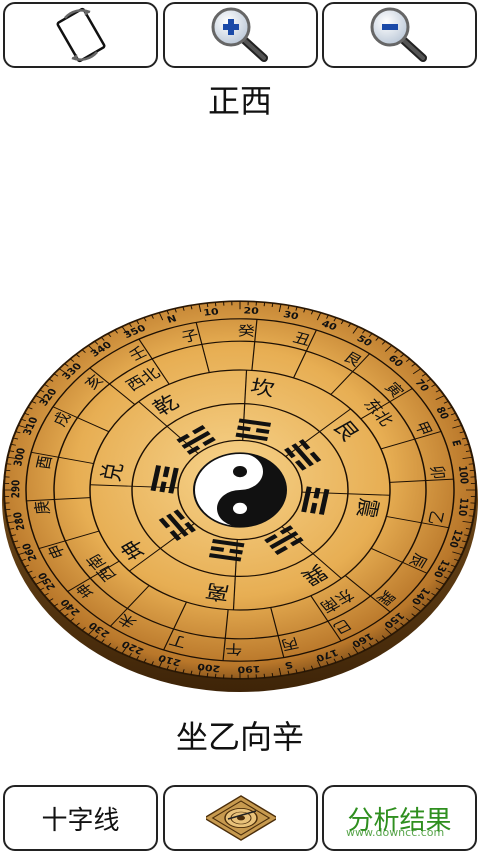 Image resolution: width=480 pixels, height=854 pixels. I want to click on ring-gua-label: 酉, so click(44, 462).